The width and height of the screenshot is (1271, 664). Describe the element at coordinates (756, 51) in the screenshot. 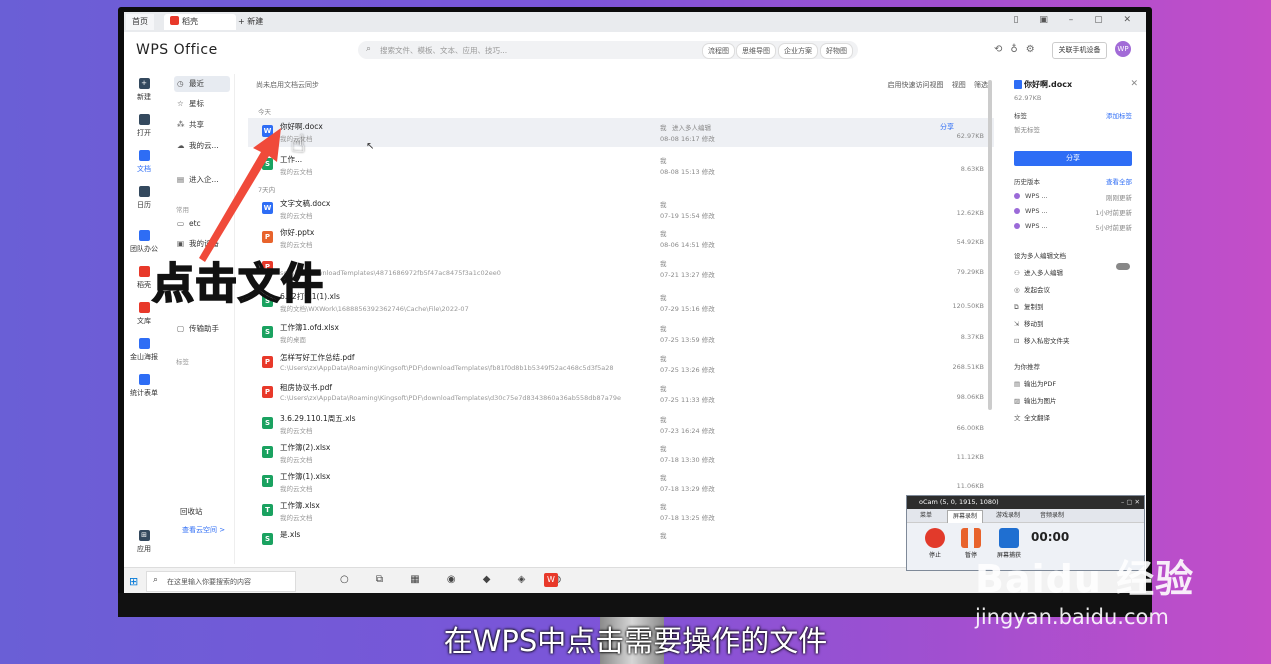

I see `pill-mindmap: 思维导图` at that location.